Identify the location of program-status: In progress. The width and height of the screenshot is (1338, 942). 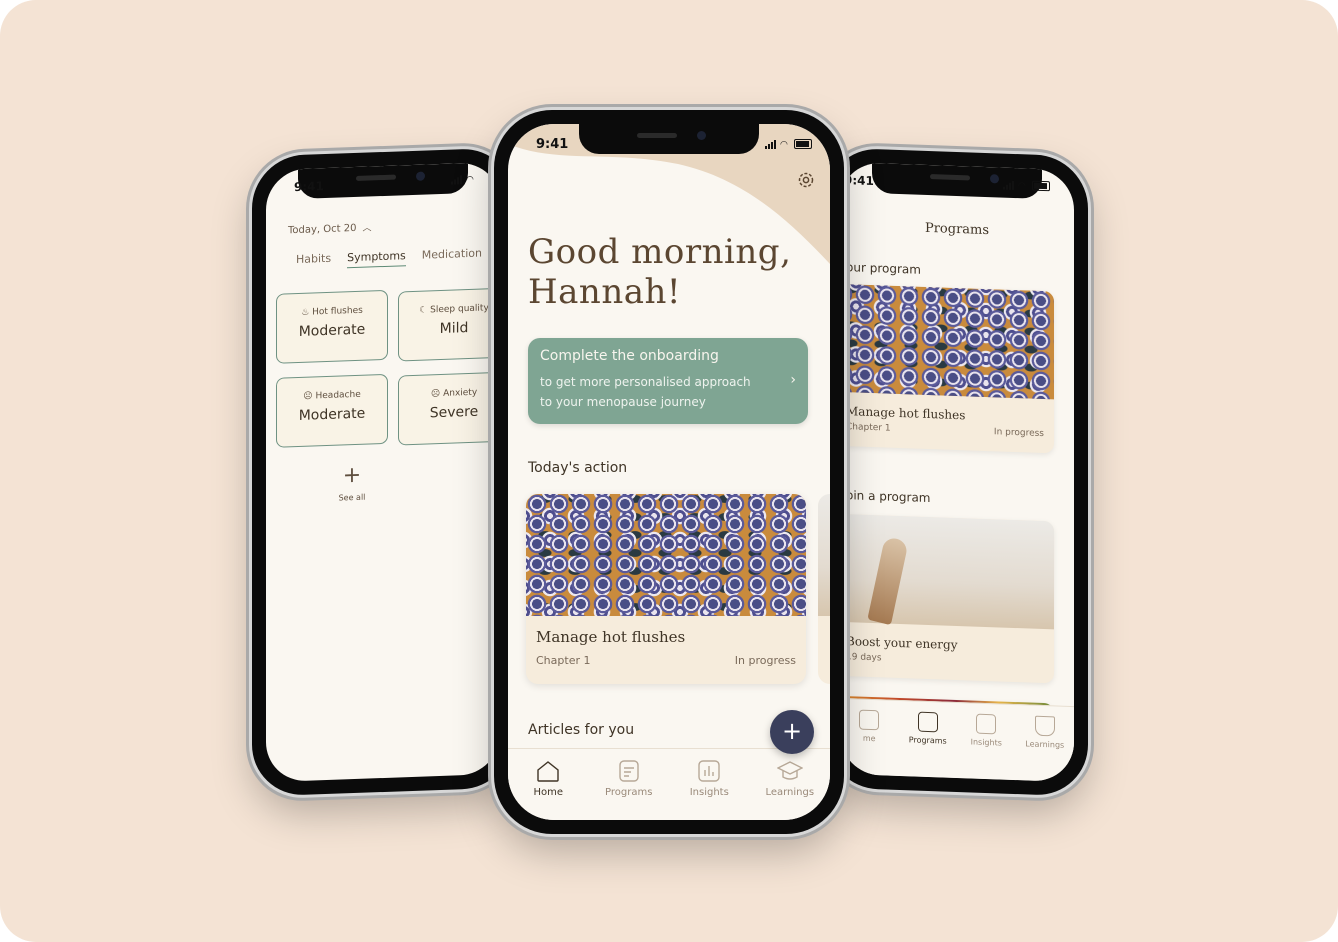
(1018, 433).